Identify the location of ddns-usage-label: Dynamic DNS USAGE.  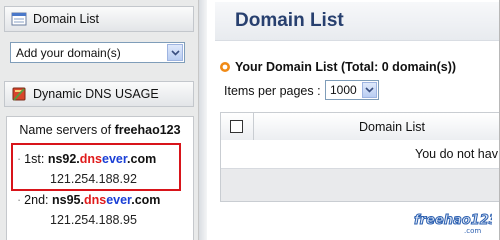
(96, 94).